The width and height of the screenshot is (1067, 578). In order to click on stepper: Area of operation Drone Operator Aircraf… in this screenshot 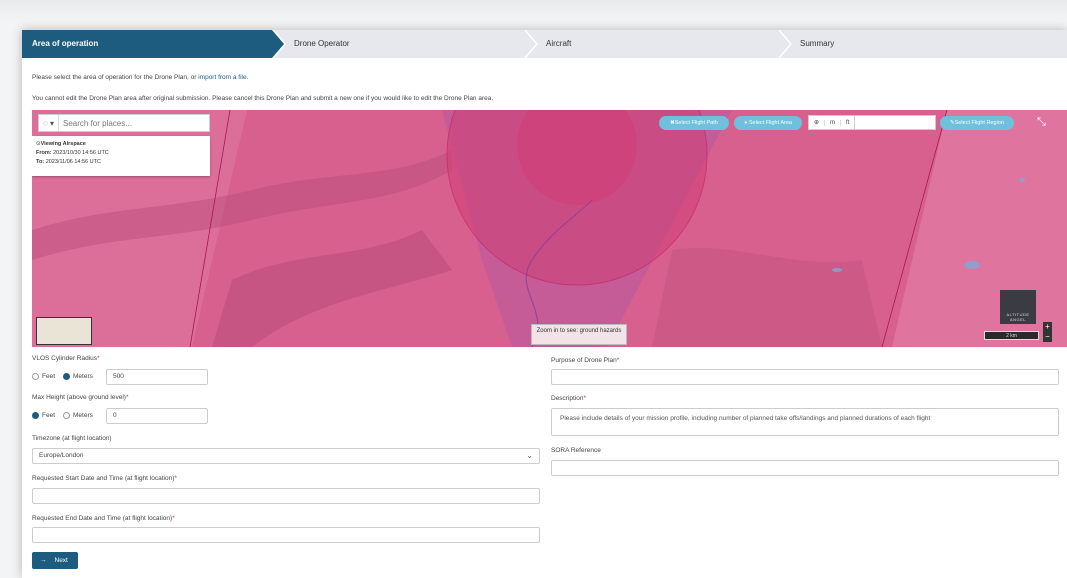, I will do `click(544, 44)`.